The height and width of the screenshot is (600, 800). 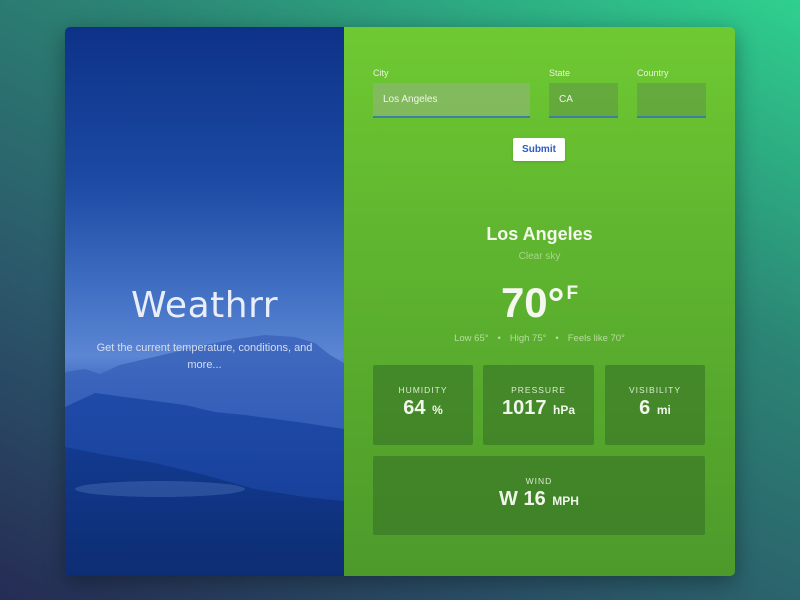 What do you see at coordinates (539, 481) in the screenshot?
I see `wind-label: WIND` at bounding box center [539, 481].